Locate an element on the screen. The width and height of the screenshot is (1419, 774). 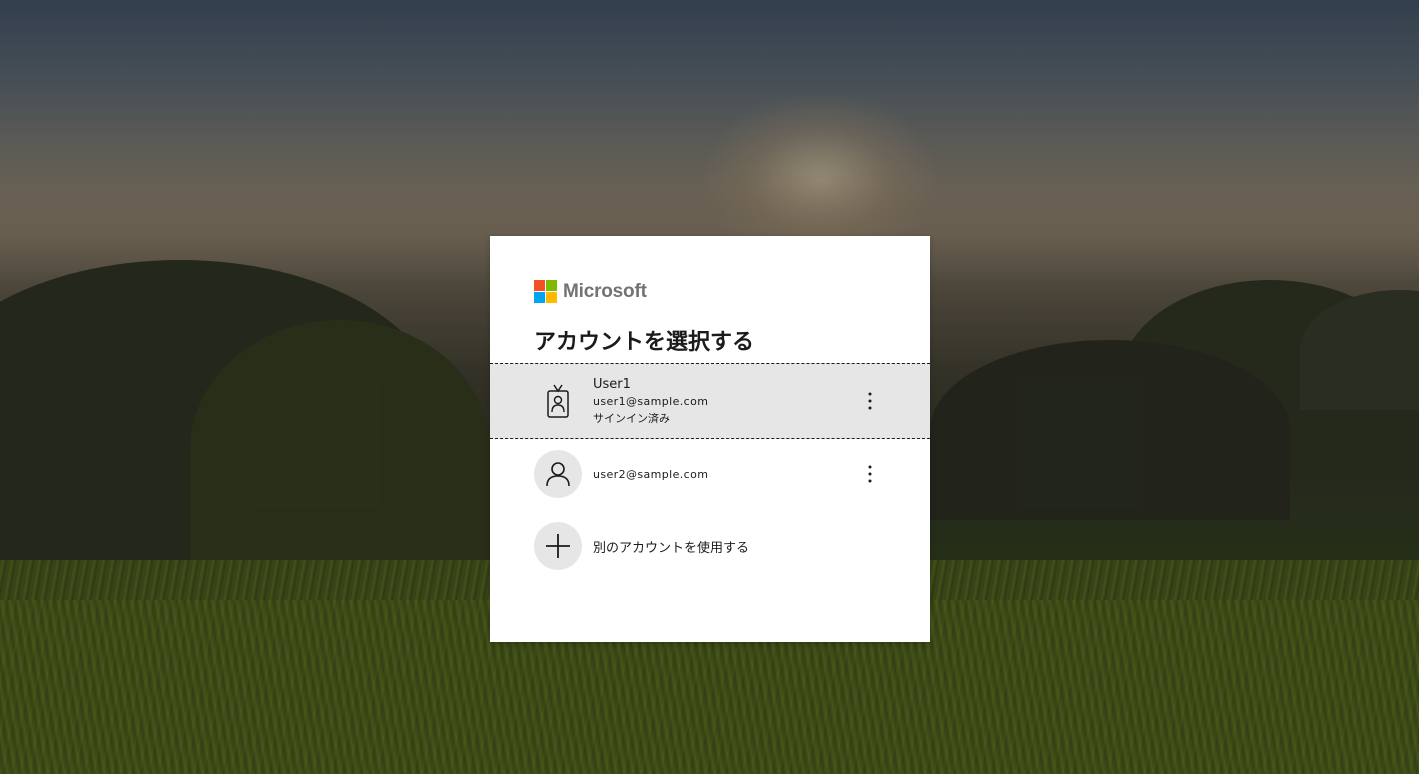
use-another-account-label: 別のアカウントを使用する is located at coordinates (671, 548).